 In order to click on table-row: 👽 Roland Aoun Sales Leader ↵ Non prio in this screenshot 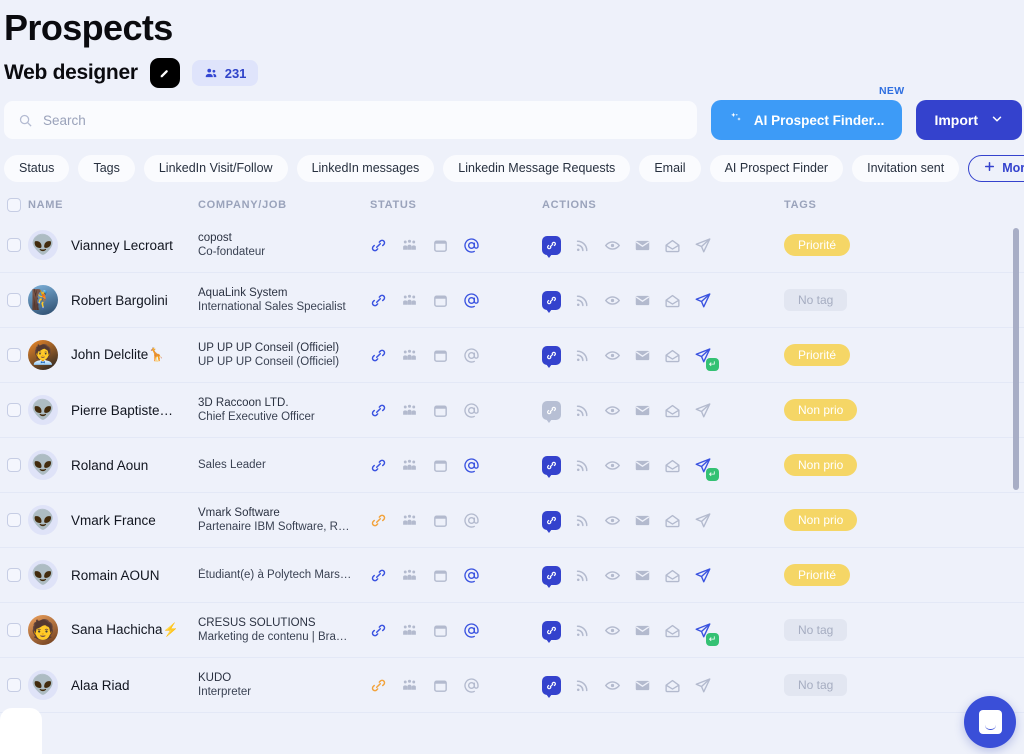, I will do `click(512, 465)`.